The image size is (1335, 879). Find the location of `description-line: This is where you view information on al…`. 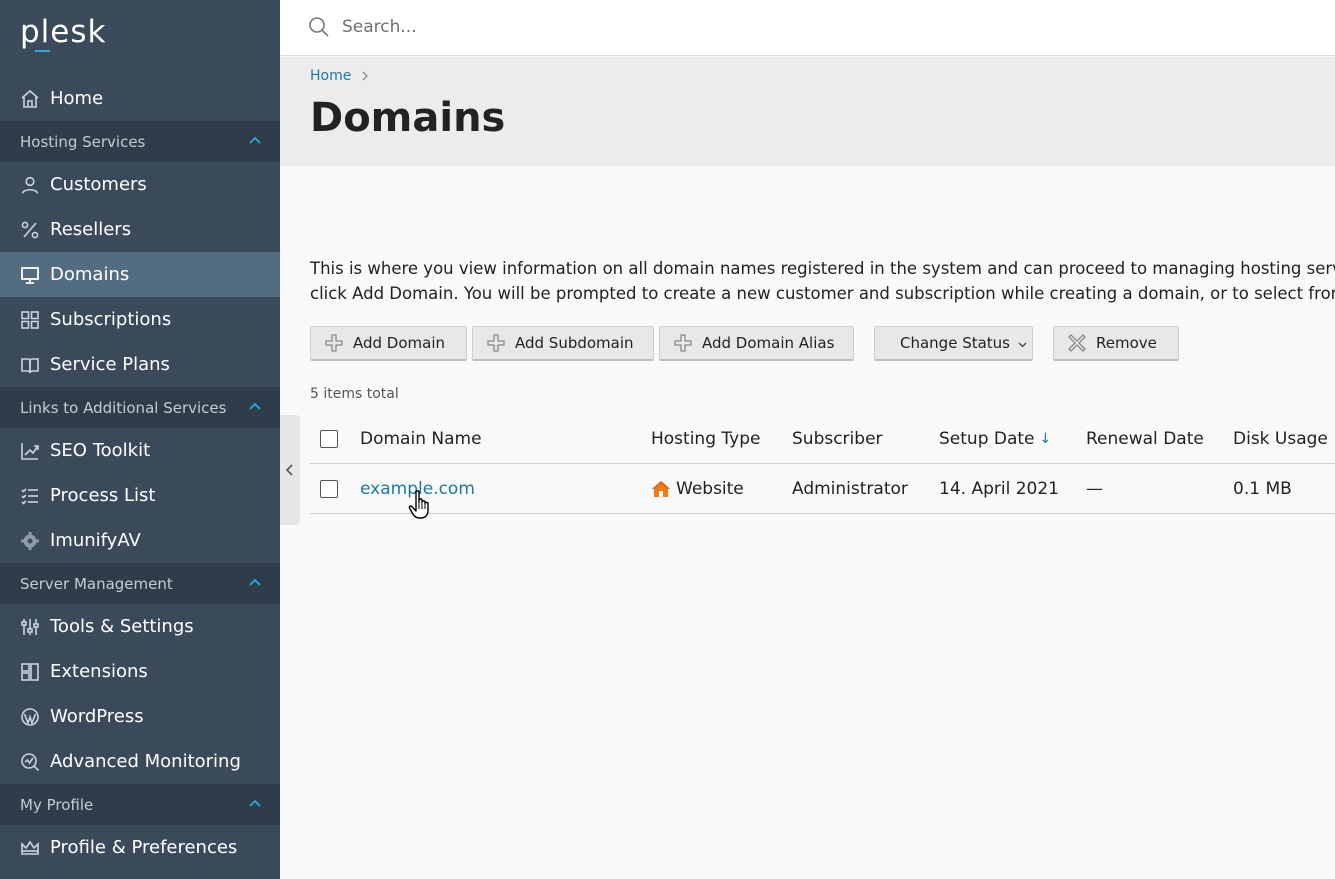

description-line: This is where you view information on al… is located at coordinates (822, 268).